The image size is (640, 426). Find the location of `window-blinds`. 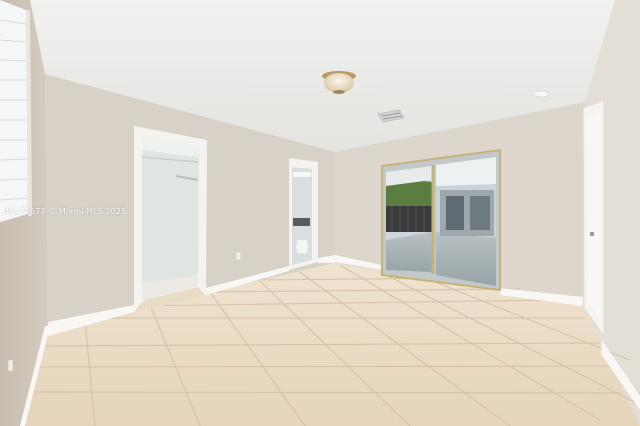

window-blinds is located at coordinates (16, 111).